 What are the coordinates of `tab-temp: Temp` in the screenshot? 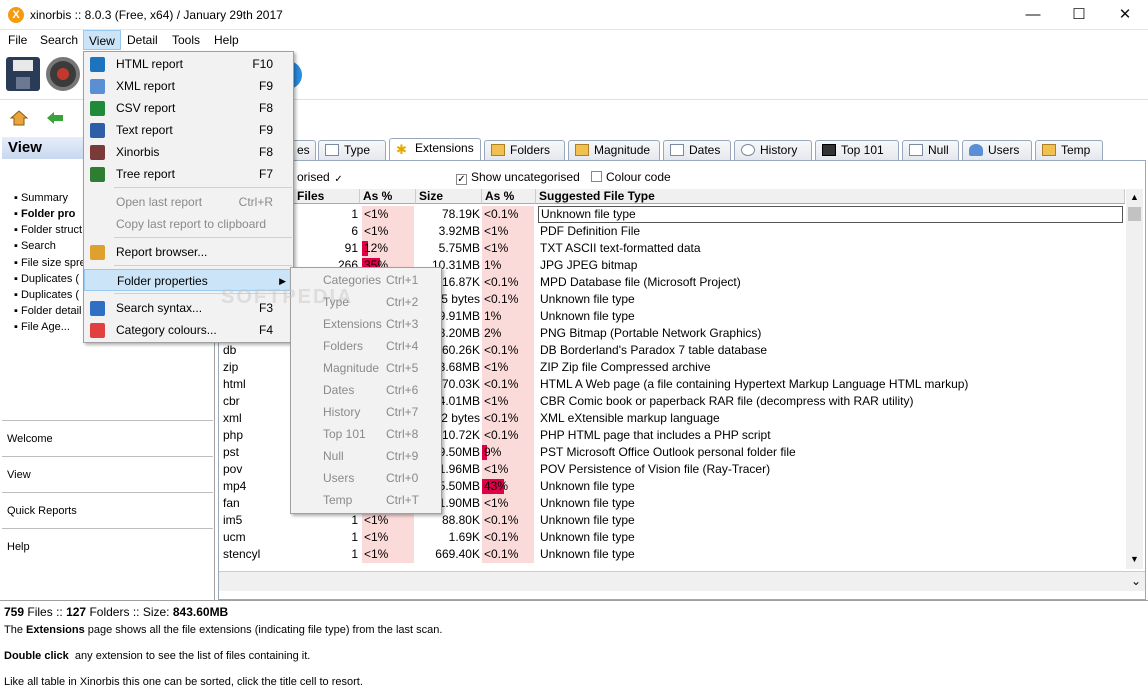 It's located at (1069, 150).